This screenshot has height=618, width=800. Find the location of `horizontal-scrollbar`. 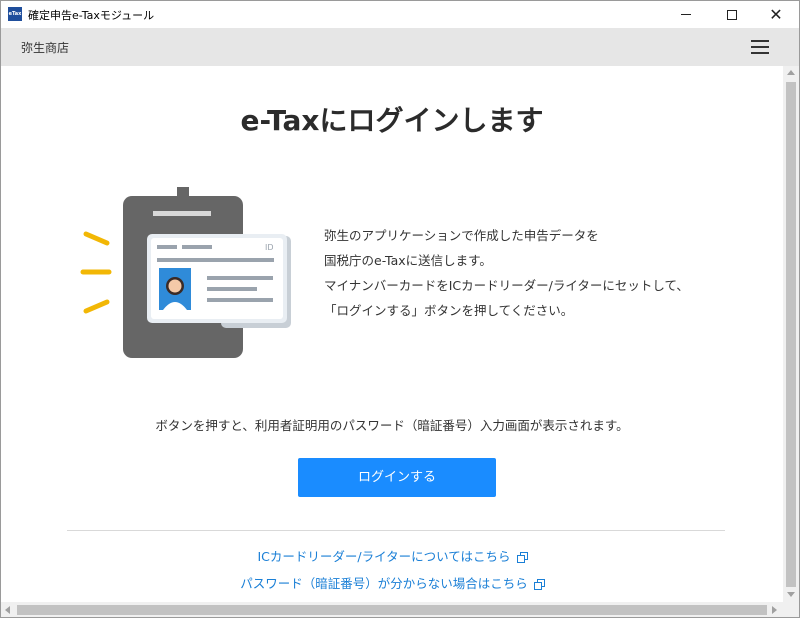

horizontal-scrollbar is located at coordinates (400, 609).